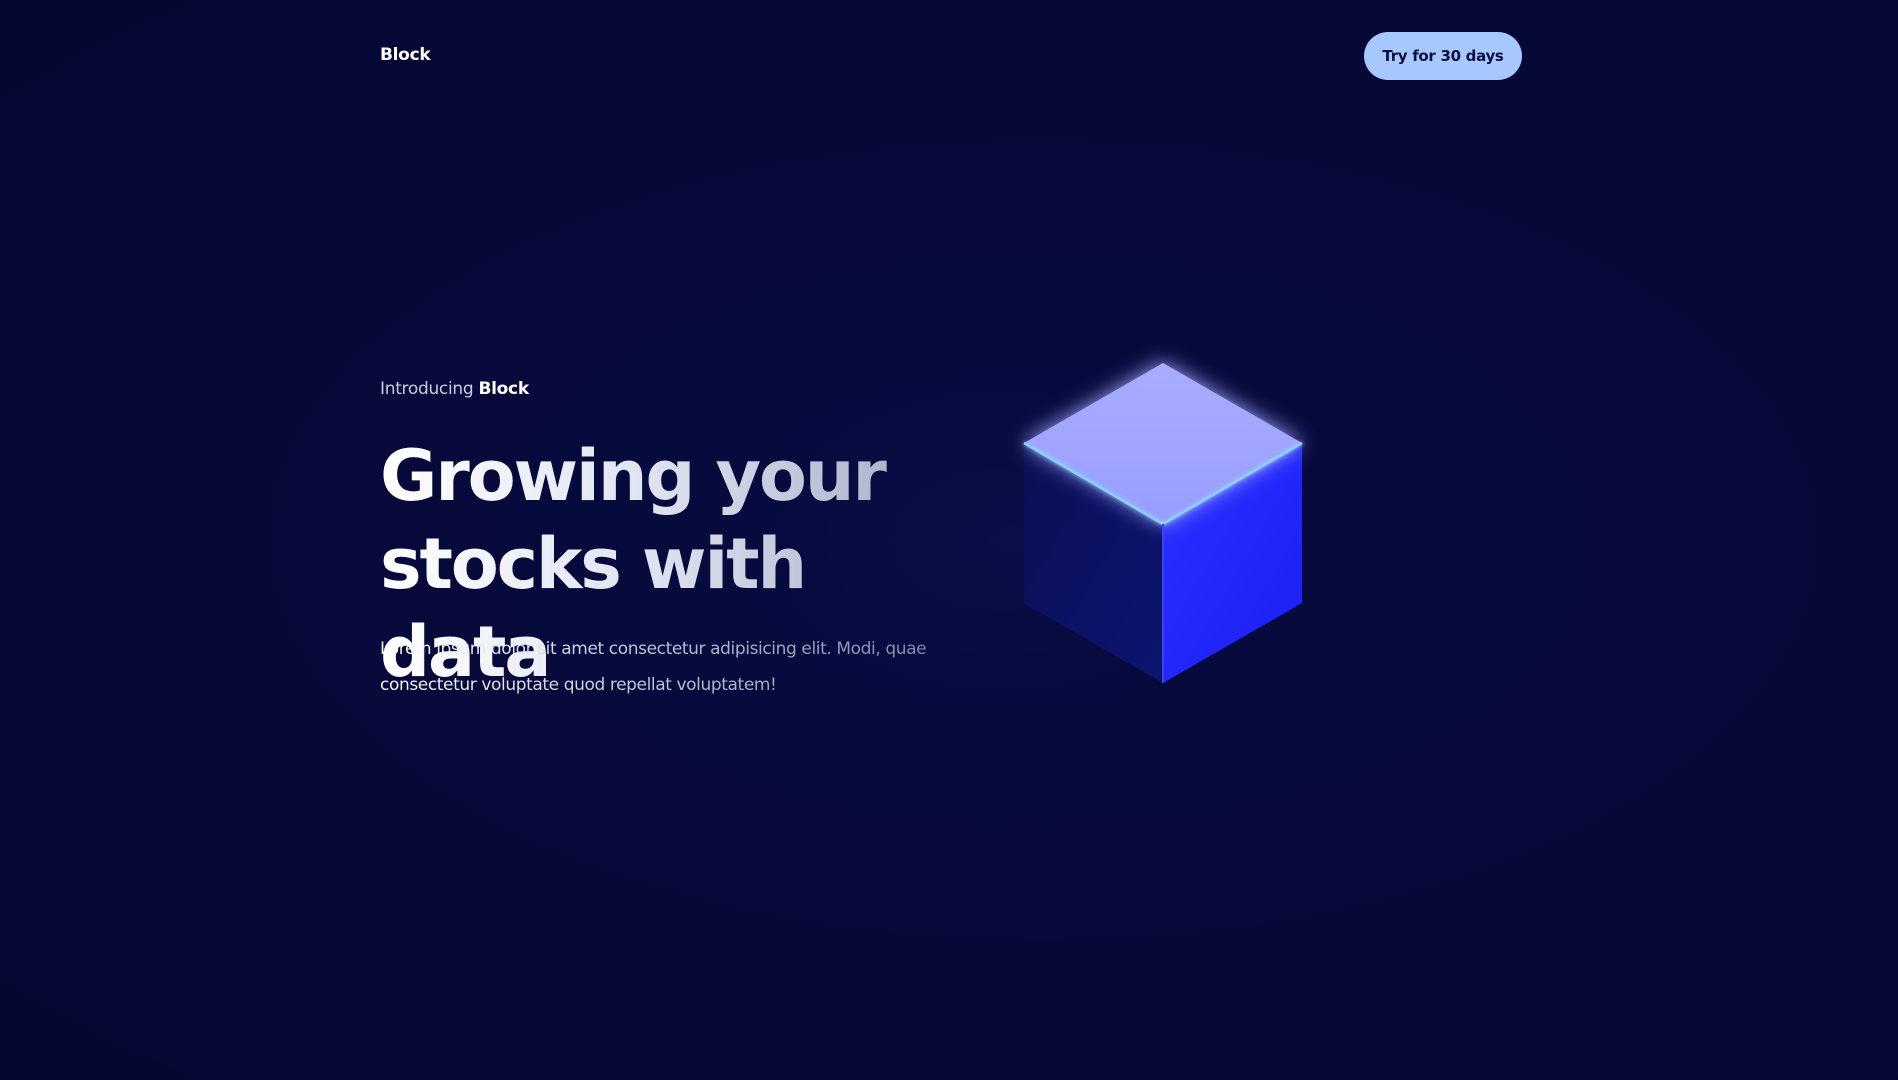 This screenshot has height=1080, width=1898. What do you see at coordinates (405, 55) in the screenshot?
I see `logo: Block` at bounding box center [405, 55].